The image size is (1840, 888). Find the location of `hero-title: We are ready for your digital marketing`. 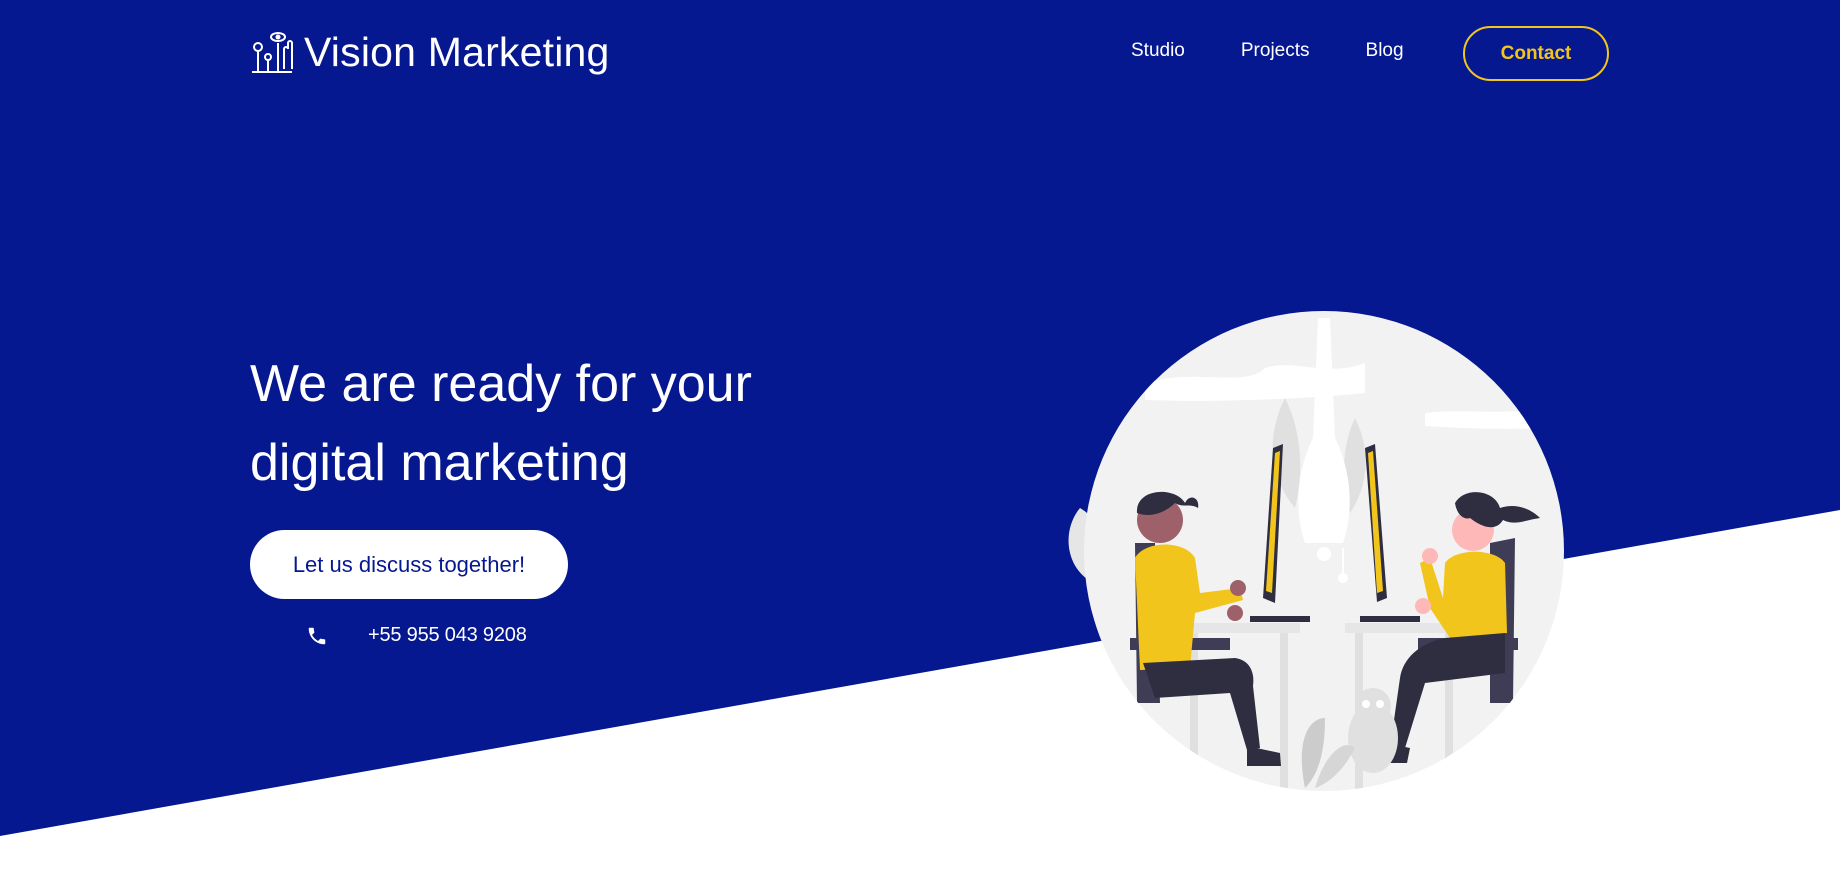

hero-title: We are ready for your digital marketing is located at coordinates (501, 423).